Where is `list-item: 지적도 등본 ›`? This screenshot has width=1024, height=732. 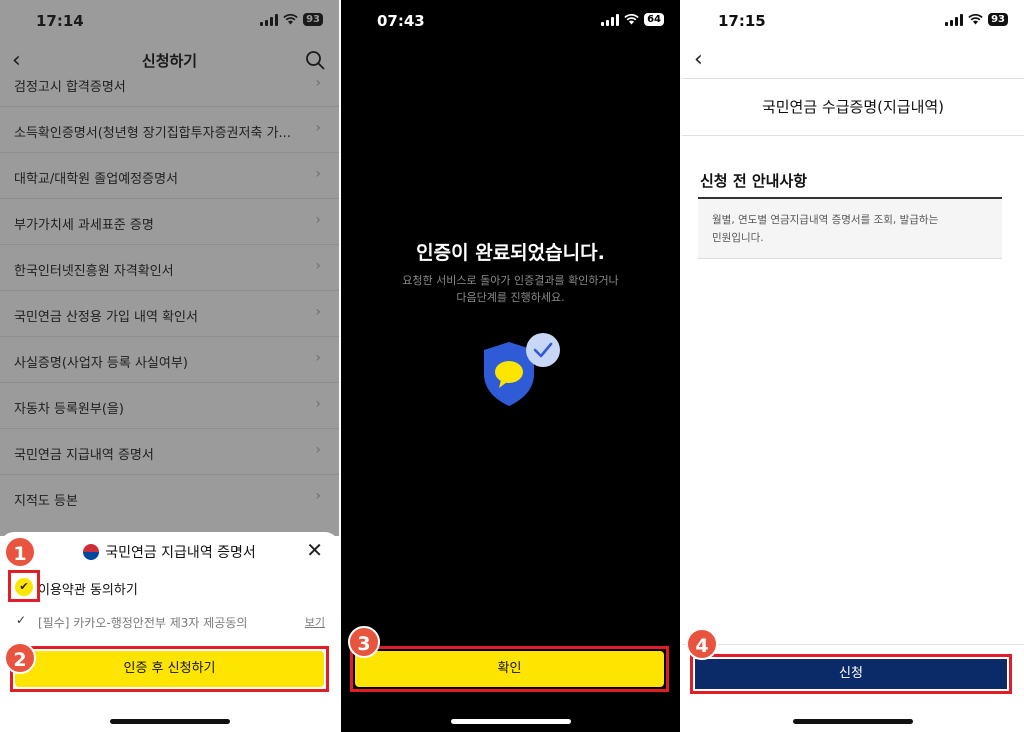 list-item: 지적도 등본 › is located at coordinates (169, 498).